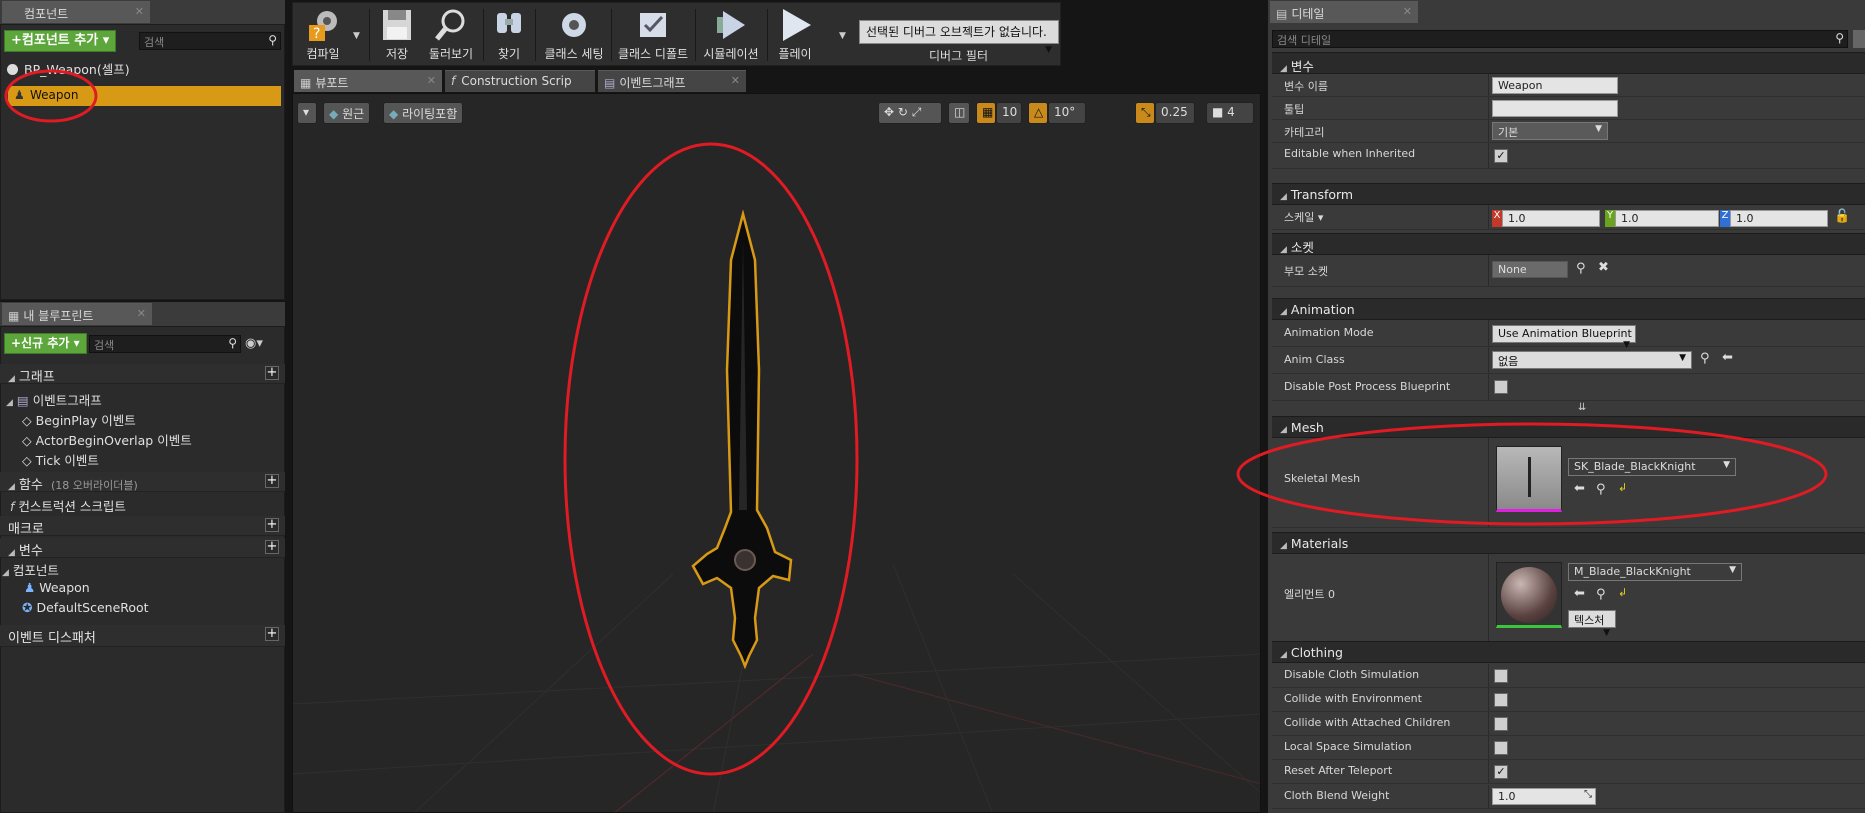 This screenshot has height=813, width=1865. What do you see at coordinates (1145, 113) in the screenshot?
I see `scale-snap-toggle: ⤡` at bounding box center [1145, 113].